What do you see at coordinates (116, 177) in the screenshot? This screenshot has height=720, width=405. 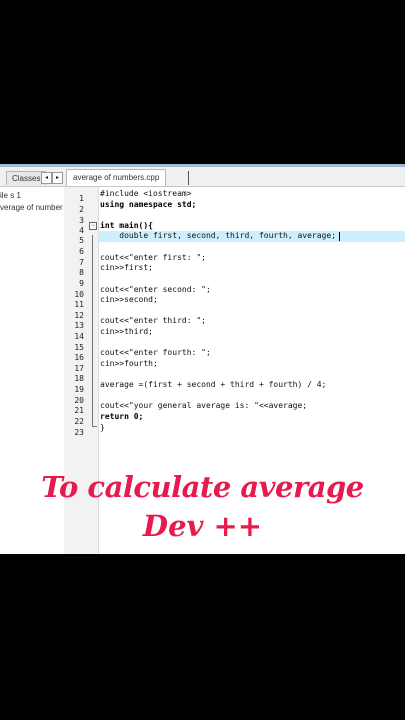 I see `tab-file-average-of-numbers: average of numbers.cpp` at bounding box center [116, 177].